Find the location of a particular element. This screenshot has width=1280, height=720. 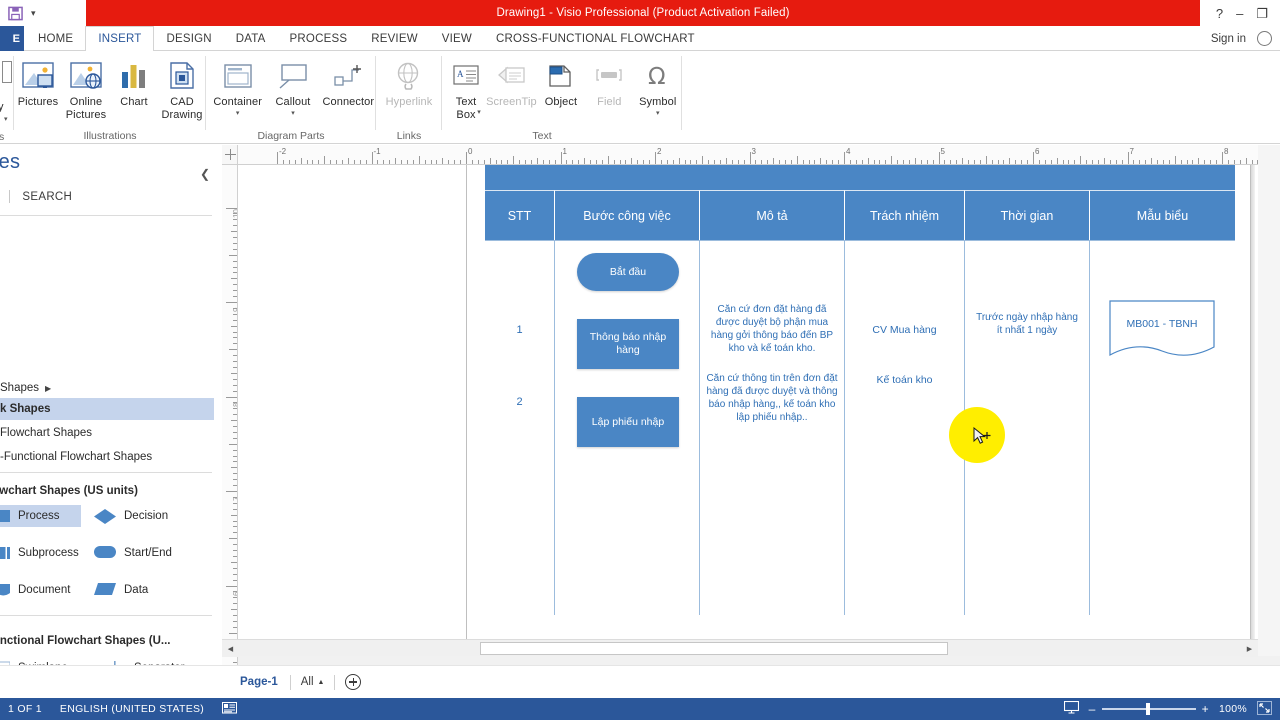

tab-home: HOME is located at coordinates (55, 38).